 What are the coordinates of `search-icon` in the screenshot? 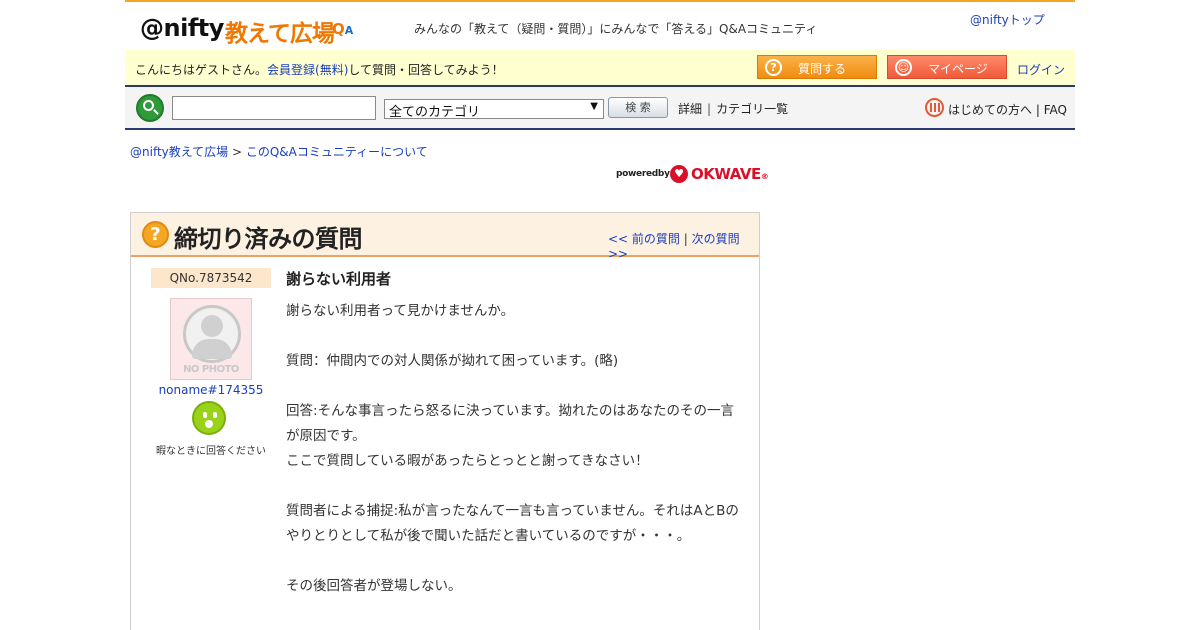 It's located at (150, 108).